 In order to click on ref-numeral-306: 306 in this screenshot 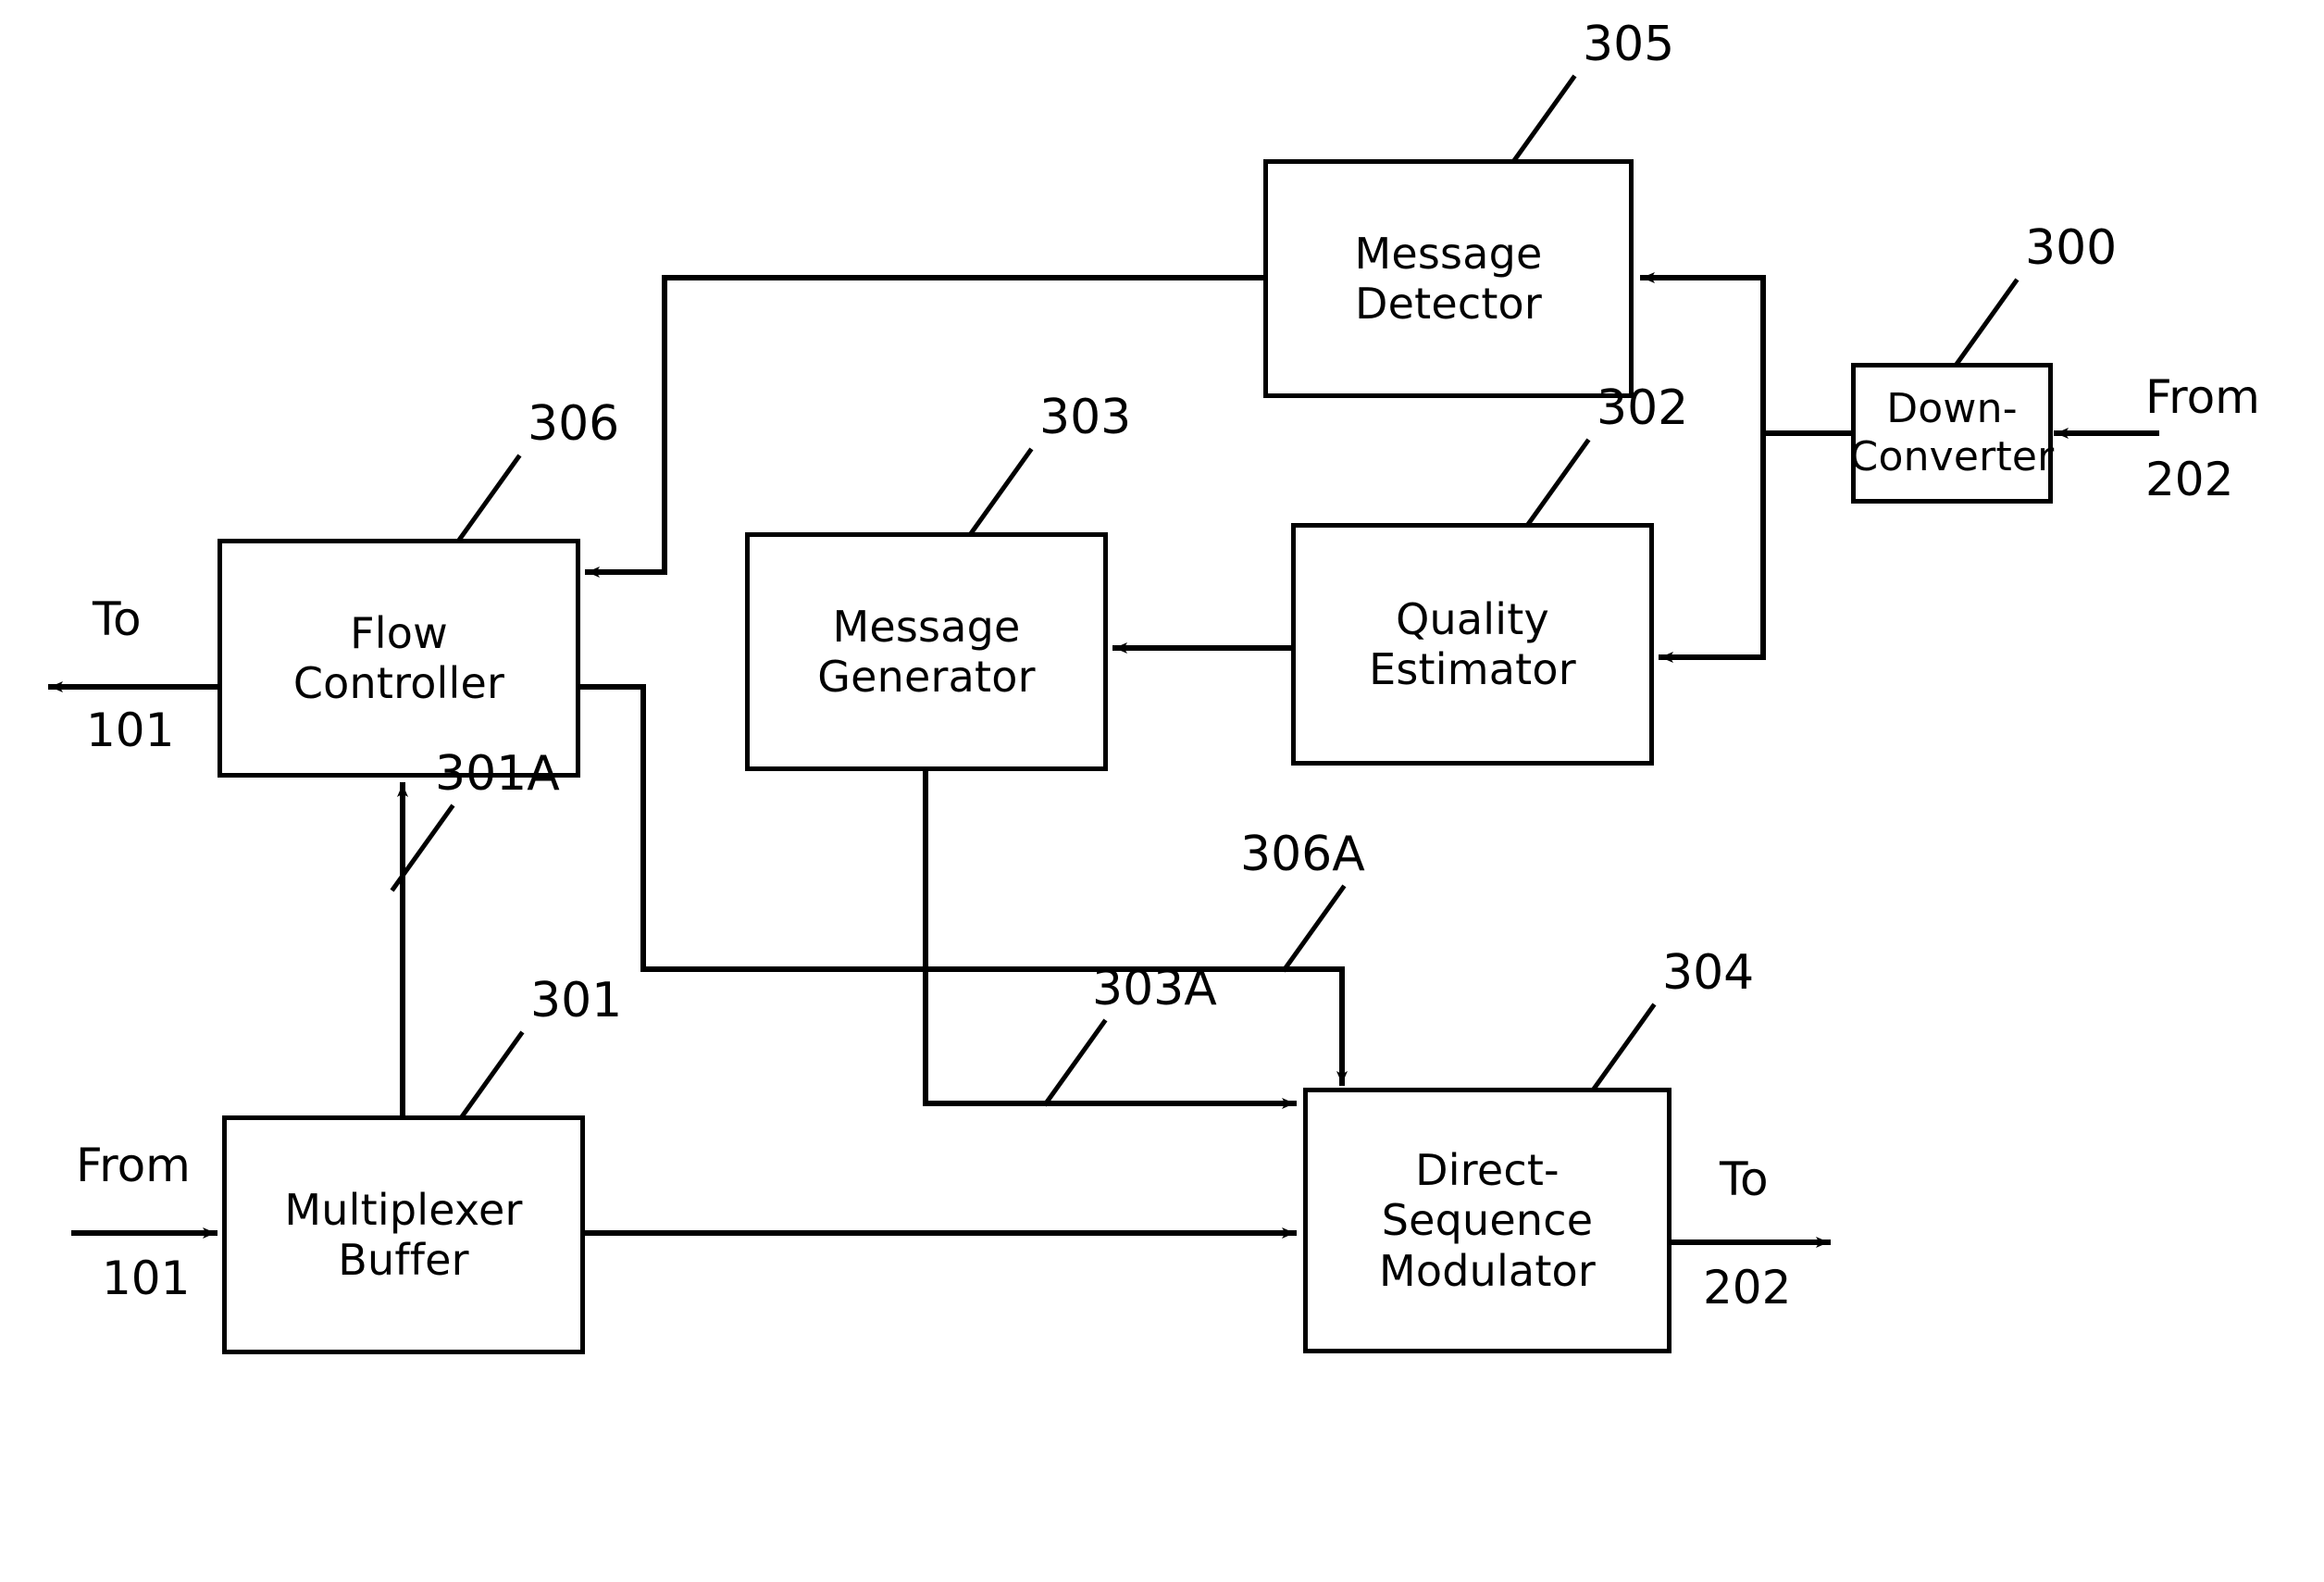, I will do `click(574, 424)`.